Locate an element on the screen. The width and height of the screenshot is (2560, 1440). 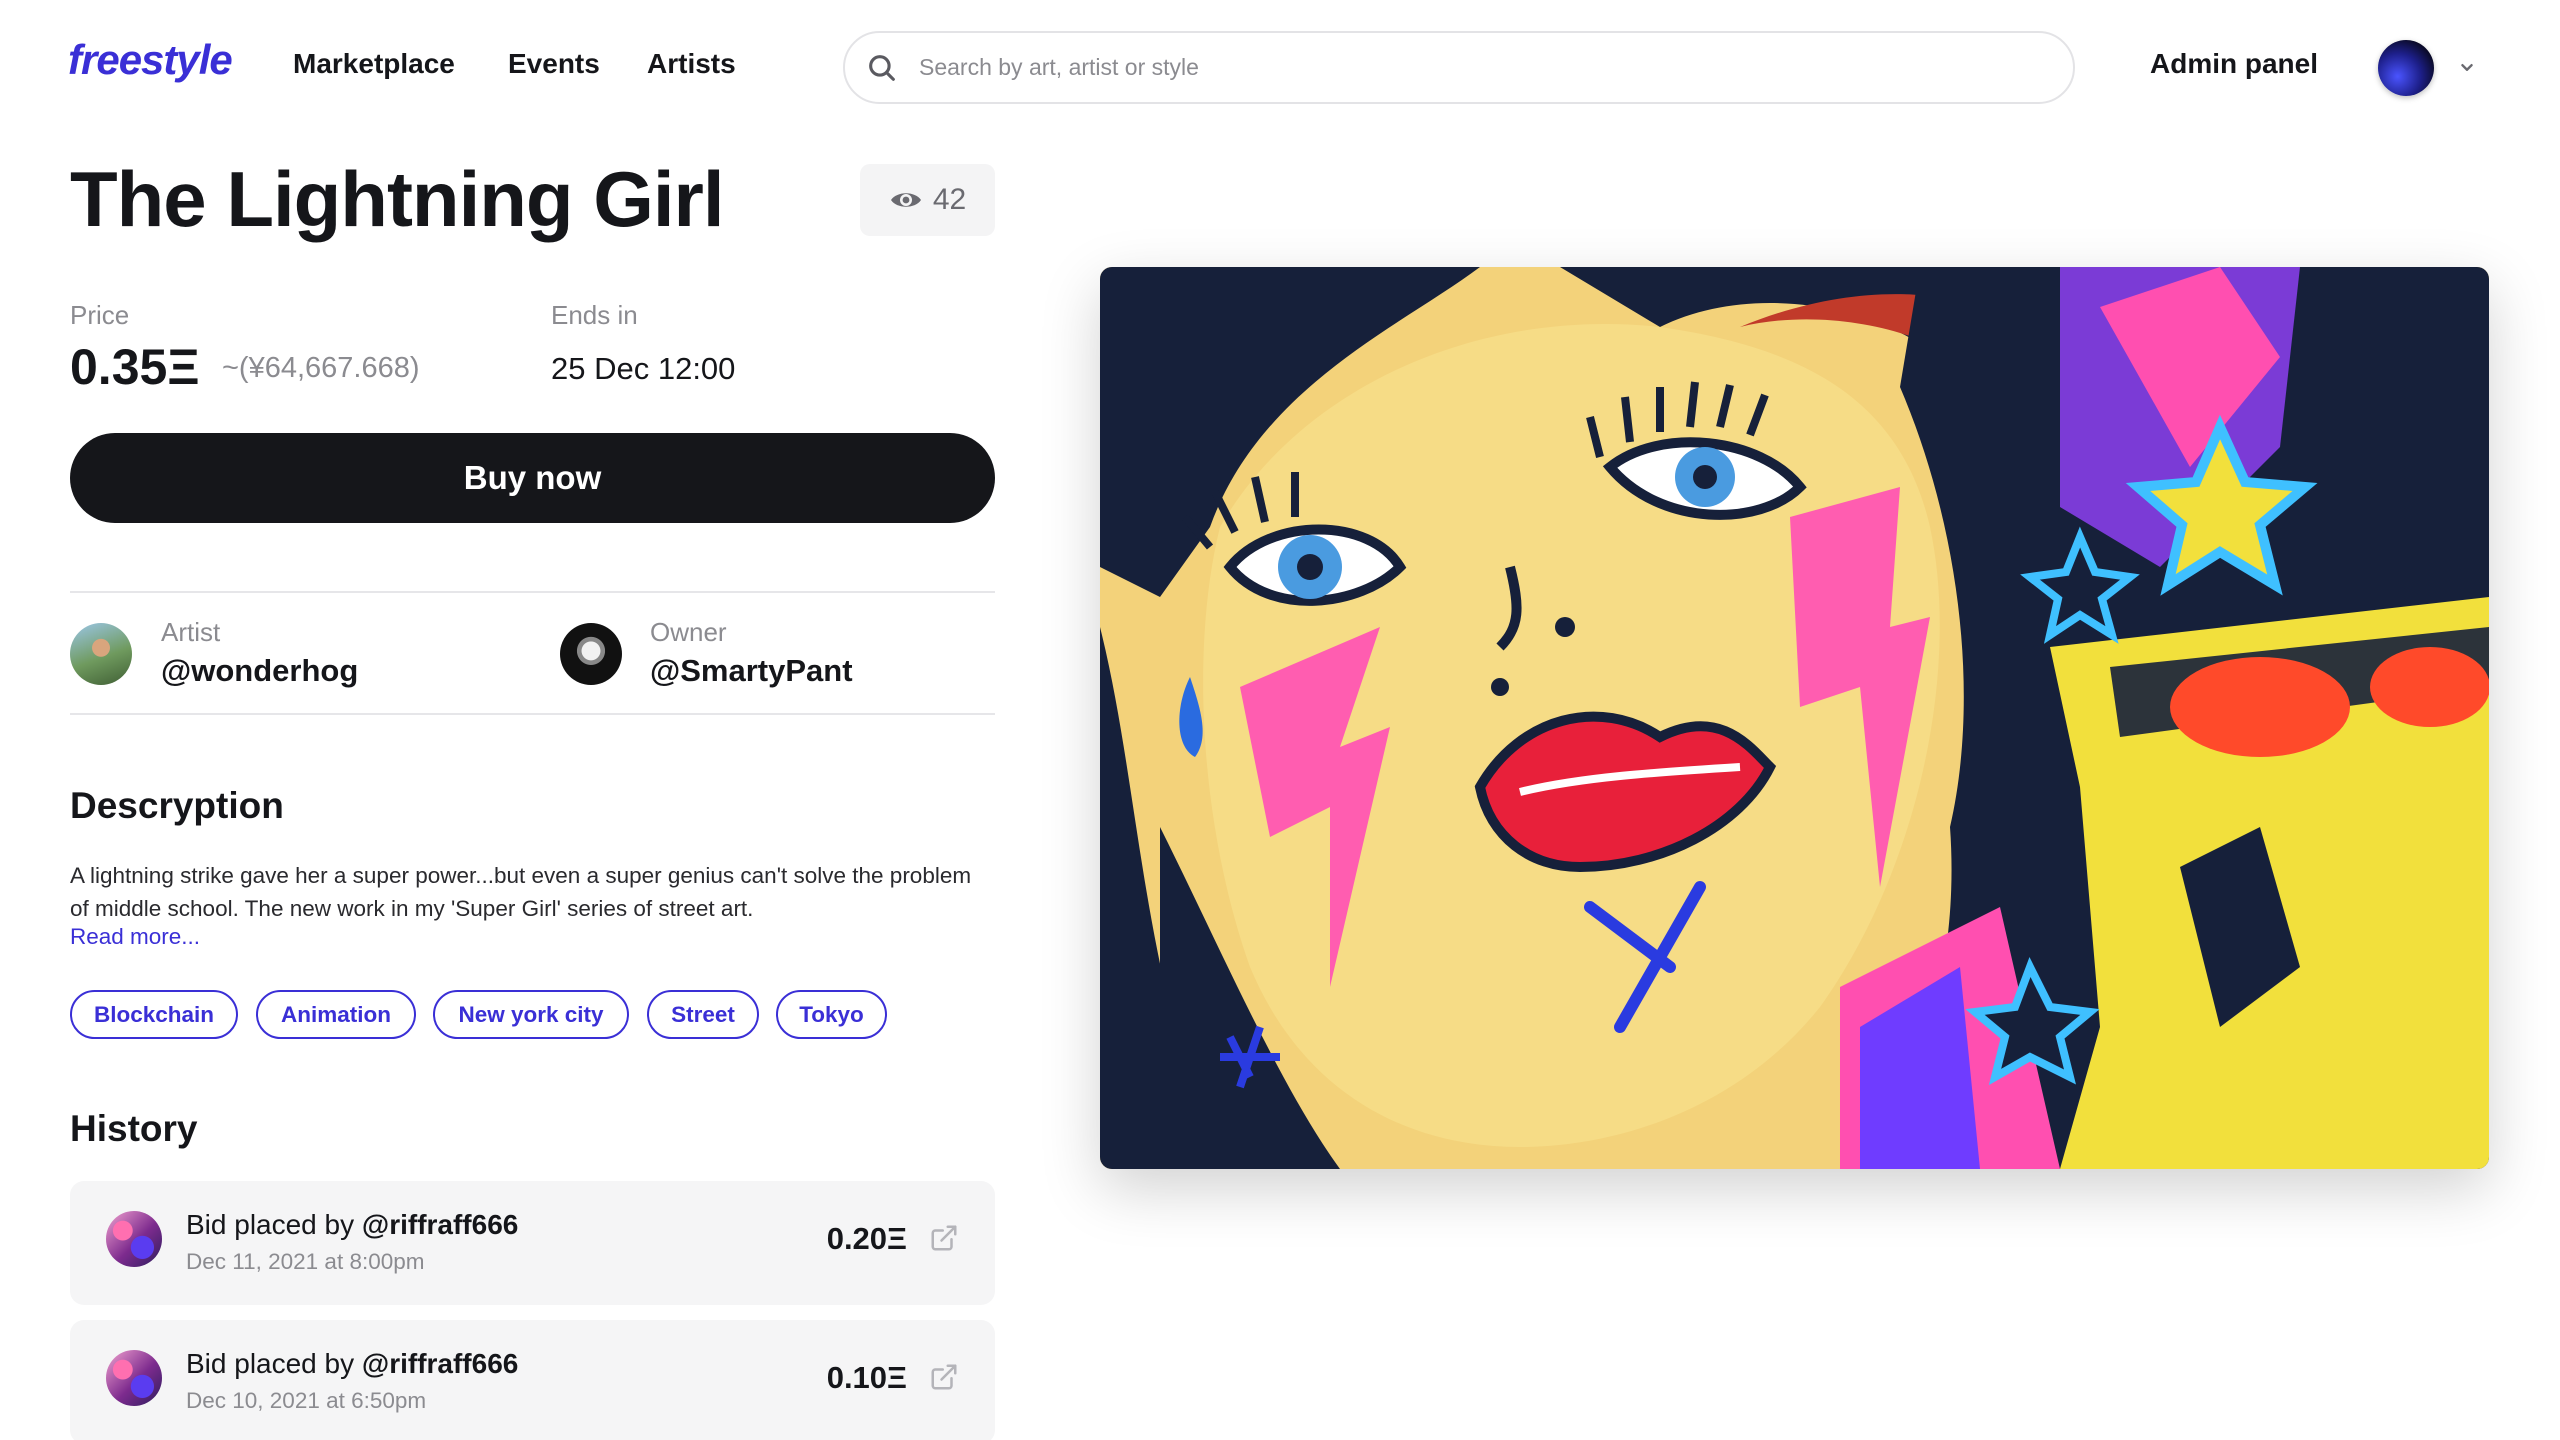
owner-avatar is located at coordinates (591, 654).